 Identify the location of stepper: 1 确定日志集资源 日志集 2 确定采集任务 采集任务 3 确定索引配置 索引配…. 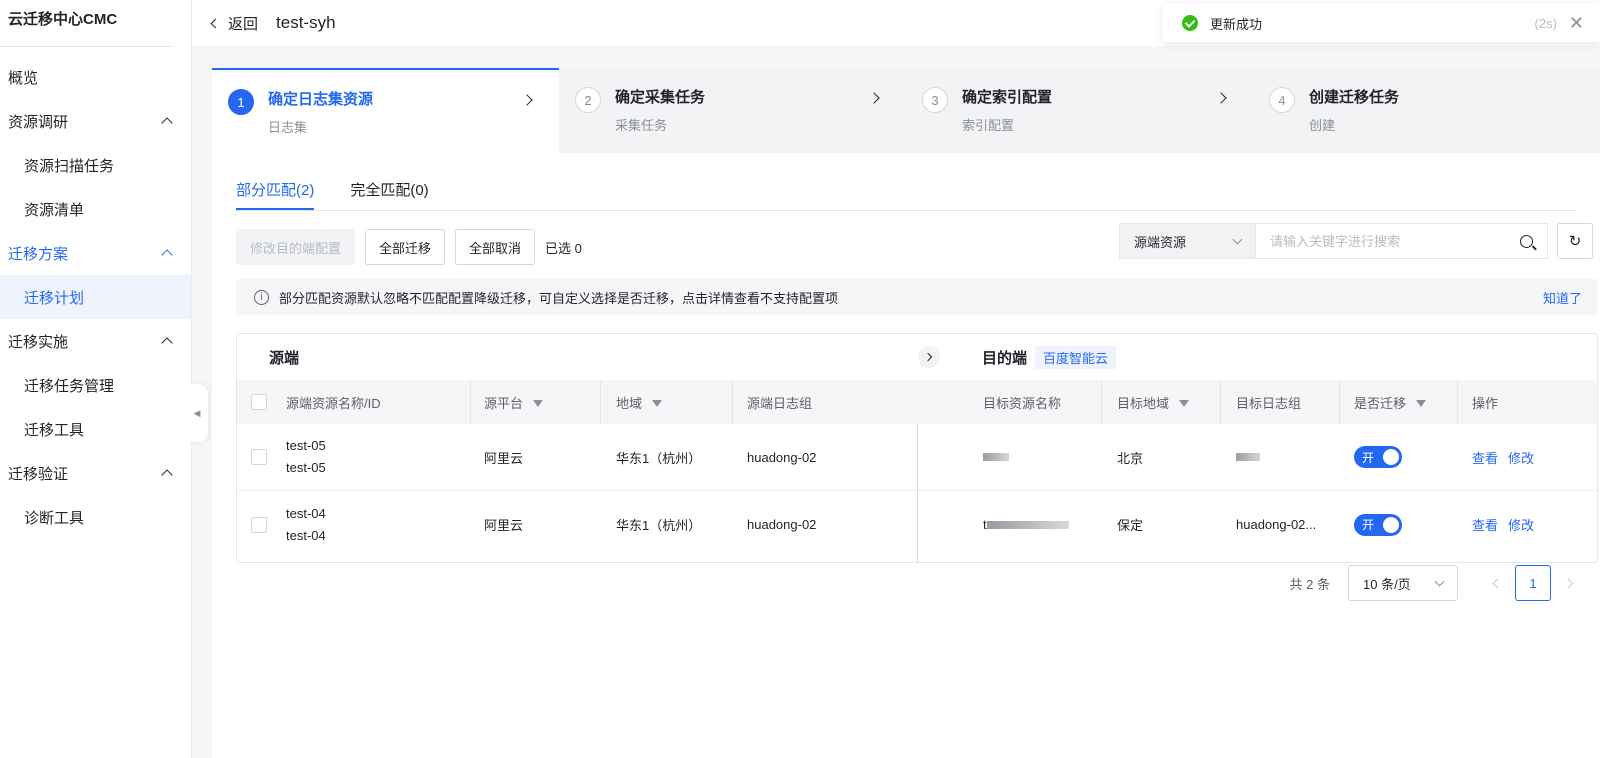
(906, 110).